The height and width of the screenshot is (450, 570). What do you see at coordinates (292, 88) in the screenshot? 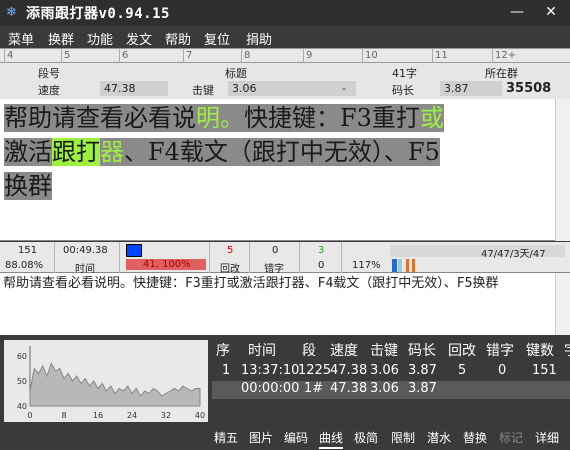
I see `keystroke-value: 3.06` at bounding box center [292, 88].